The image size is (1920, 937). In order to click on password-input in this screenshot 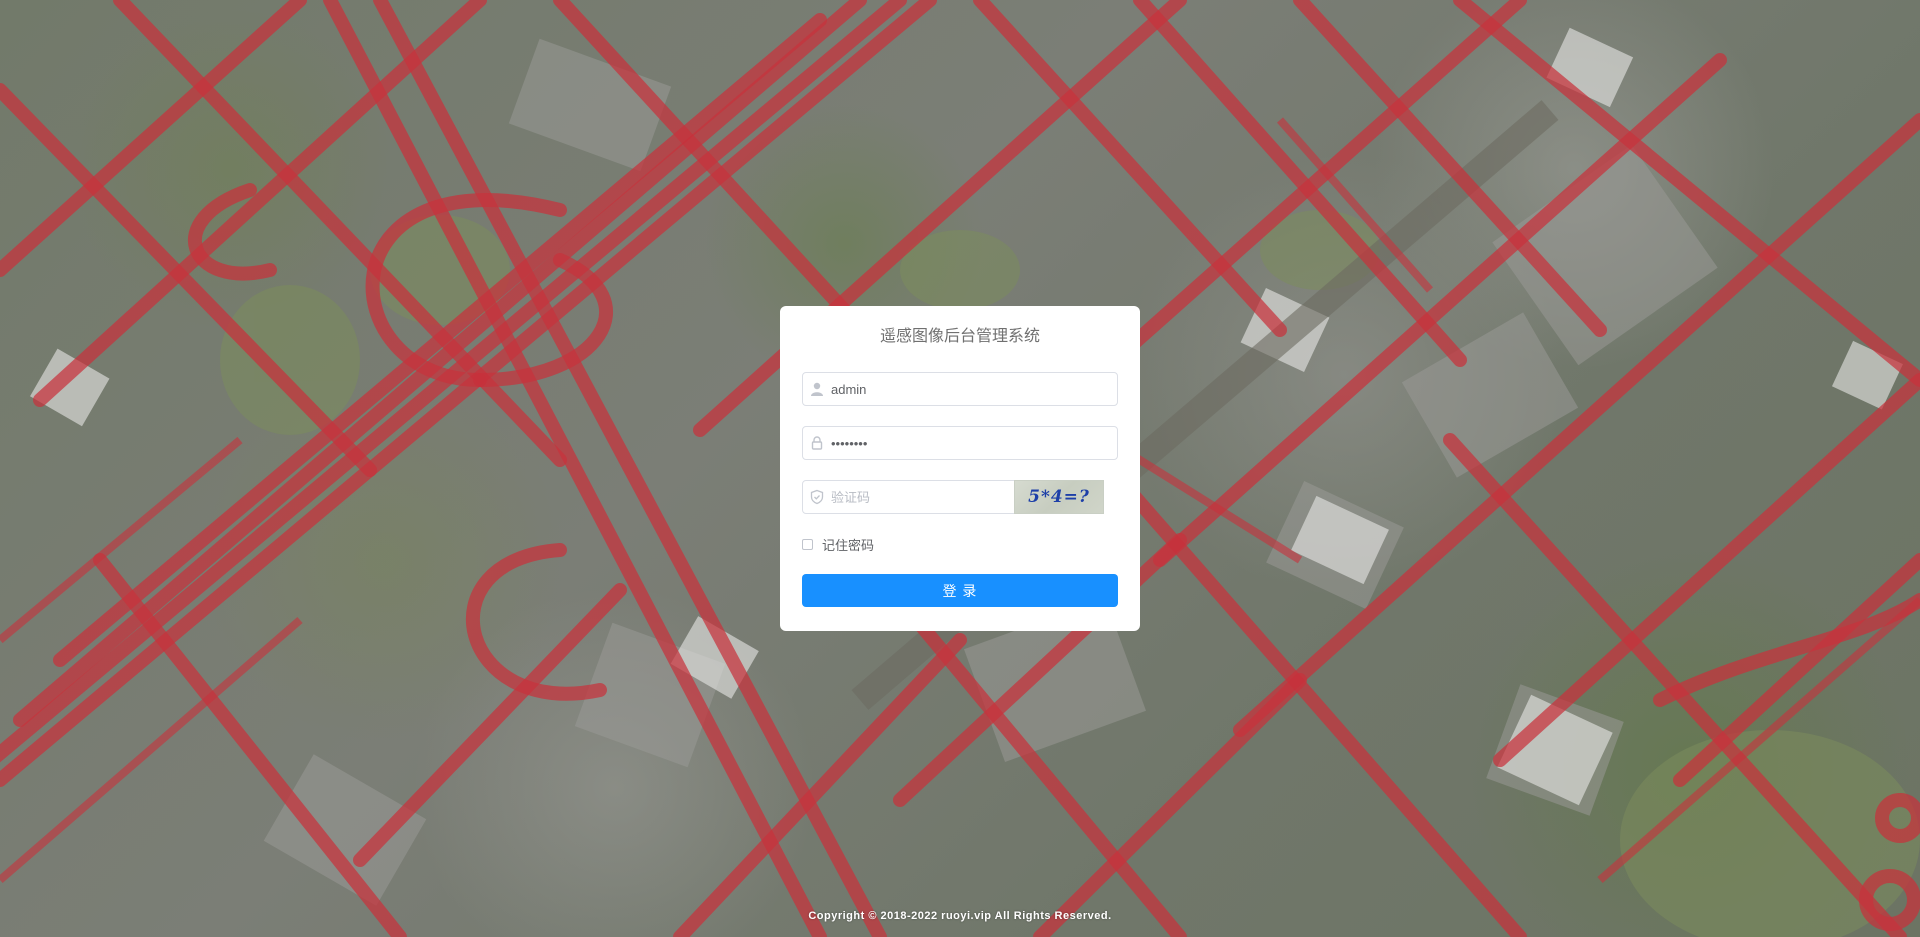, I will do `click(971, 443)`.